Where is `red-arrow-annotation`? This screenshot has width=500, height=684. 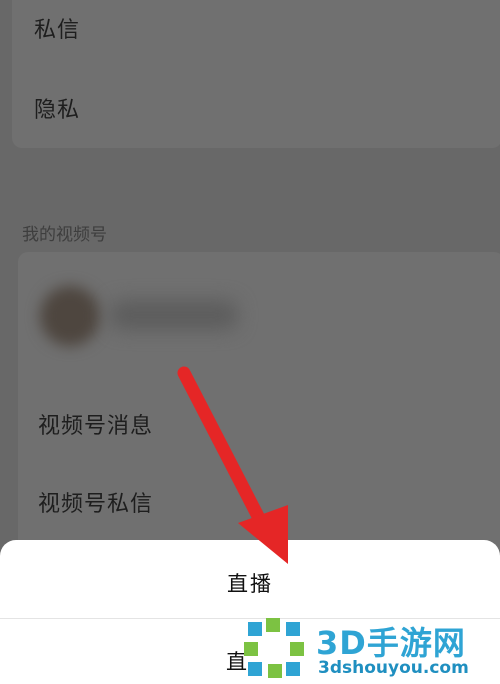 red-arrow-annotation is located at coordinates (232, 465).